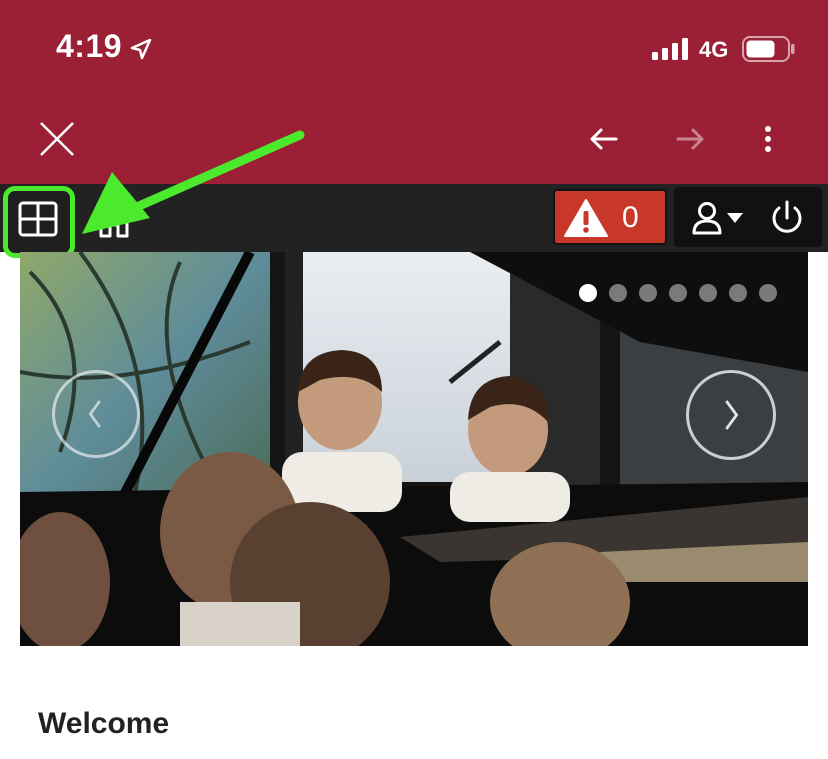 Image resolution: width=828 pixels, height=759 pixels. I want to click on arrow-right-icon, so click(691, 139).